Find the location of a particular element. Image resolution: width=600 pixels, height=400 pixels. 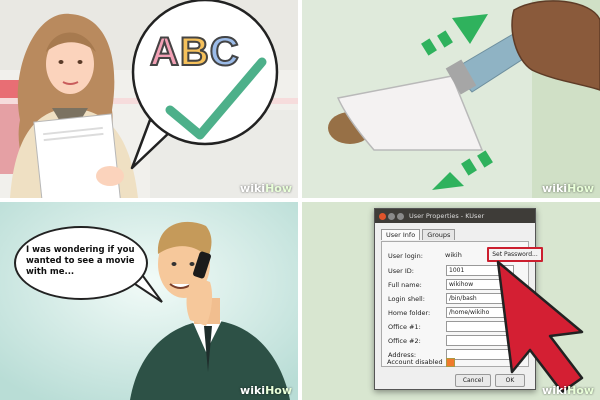

tab-bar: User Info Groups is located at coordinates (418, 234).